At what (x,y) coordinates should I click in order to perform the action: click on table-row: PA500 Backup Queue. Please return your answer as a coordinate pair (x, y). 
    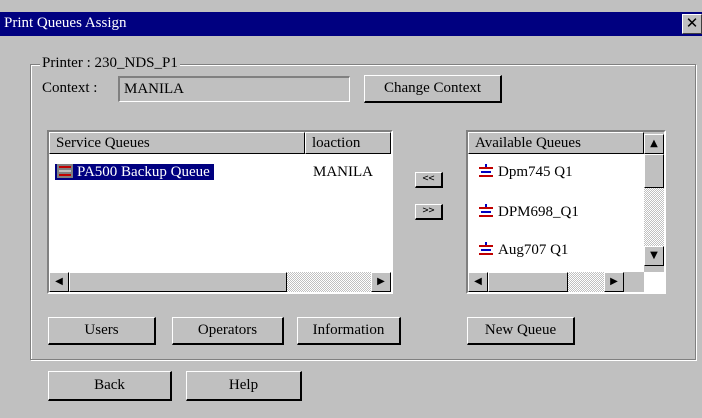
    Looking at the image, I should click on (134, 172).